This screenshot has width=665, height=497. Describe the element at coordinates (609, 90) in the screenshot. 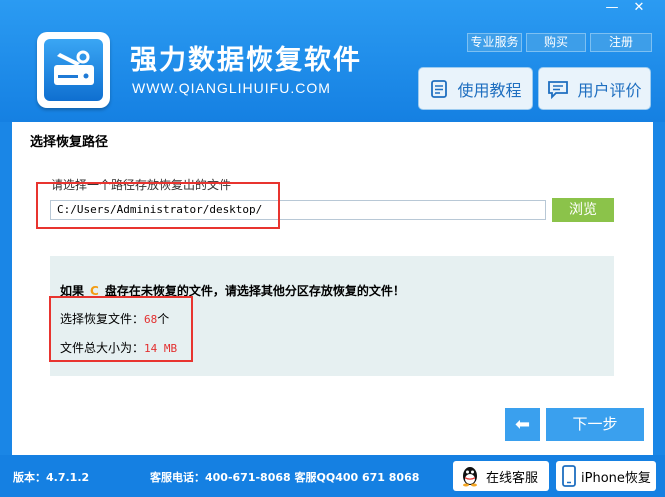

I see `review-label: 用户评价` at that location.